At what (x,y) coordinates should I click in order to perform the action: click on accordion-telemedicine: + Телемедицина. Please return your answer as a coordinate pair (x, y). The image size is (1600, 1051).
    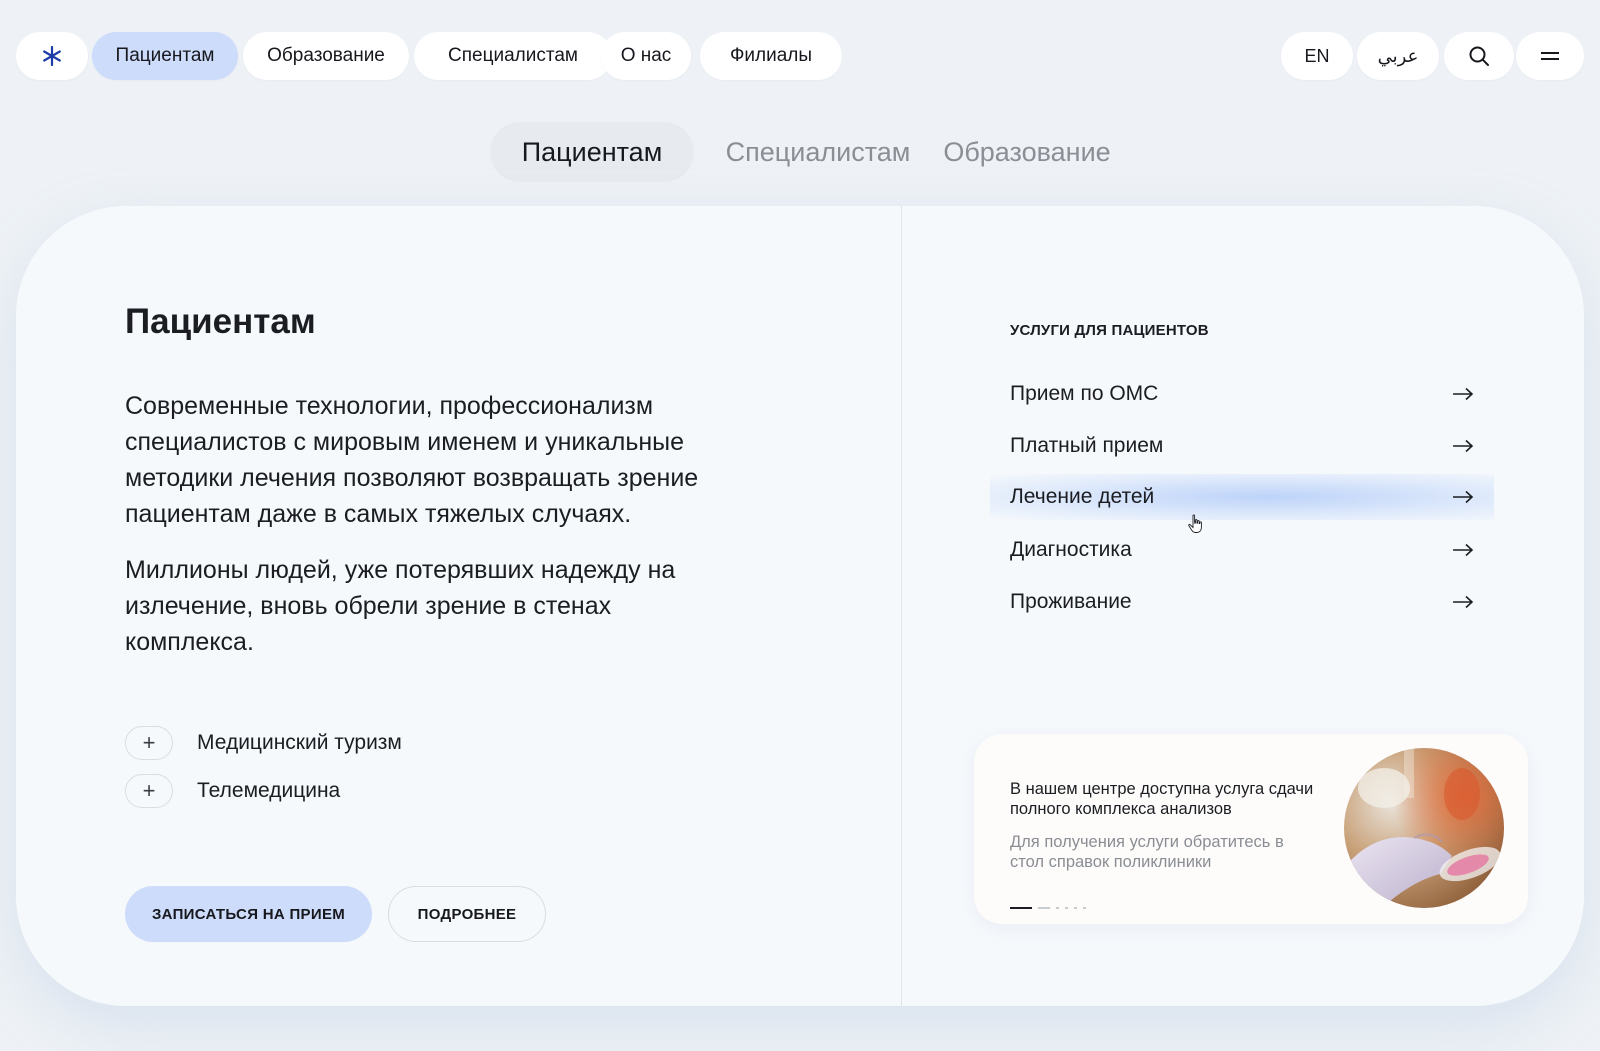
    Looking at the image, I should click on (232, 791).